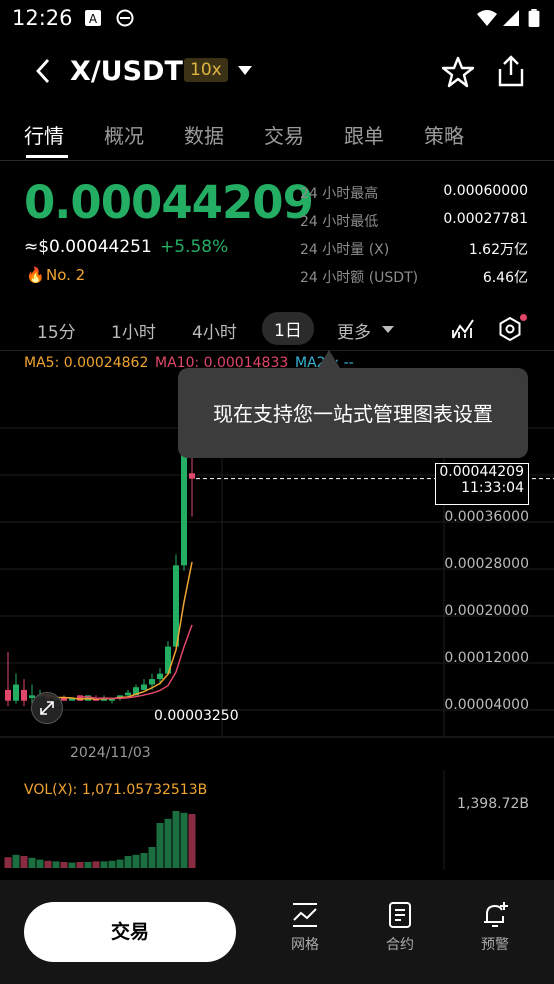  I want to click on bottom-bar: 交易 网格 合约 预警, so click(277, 932).